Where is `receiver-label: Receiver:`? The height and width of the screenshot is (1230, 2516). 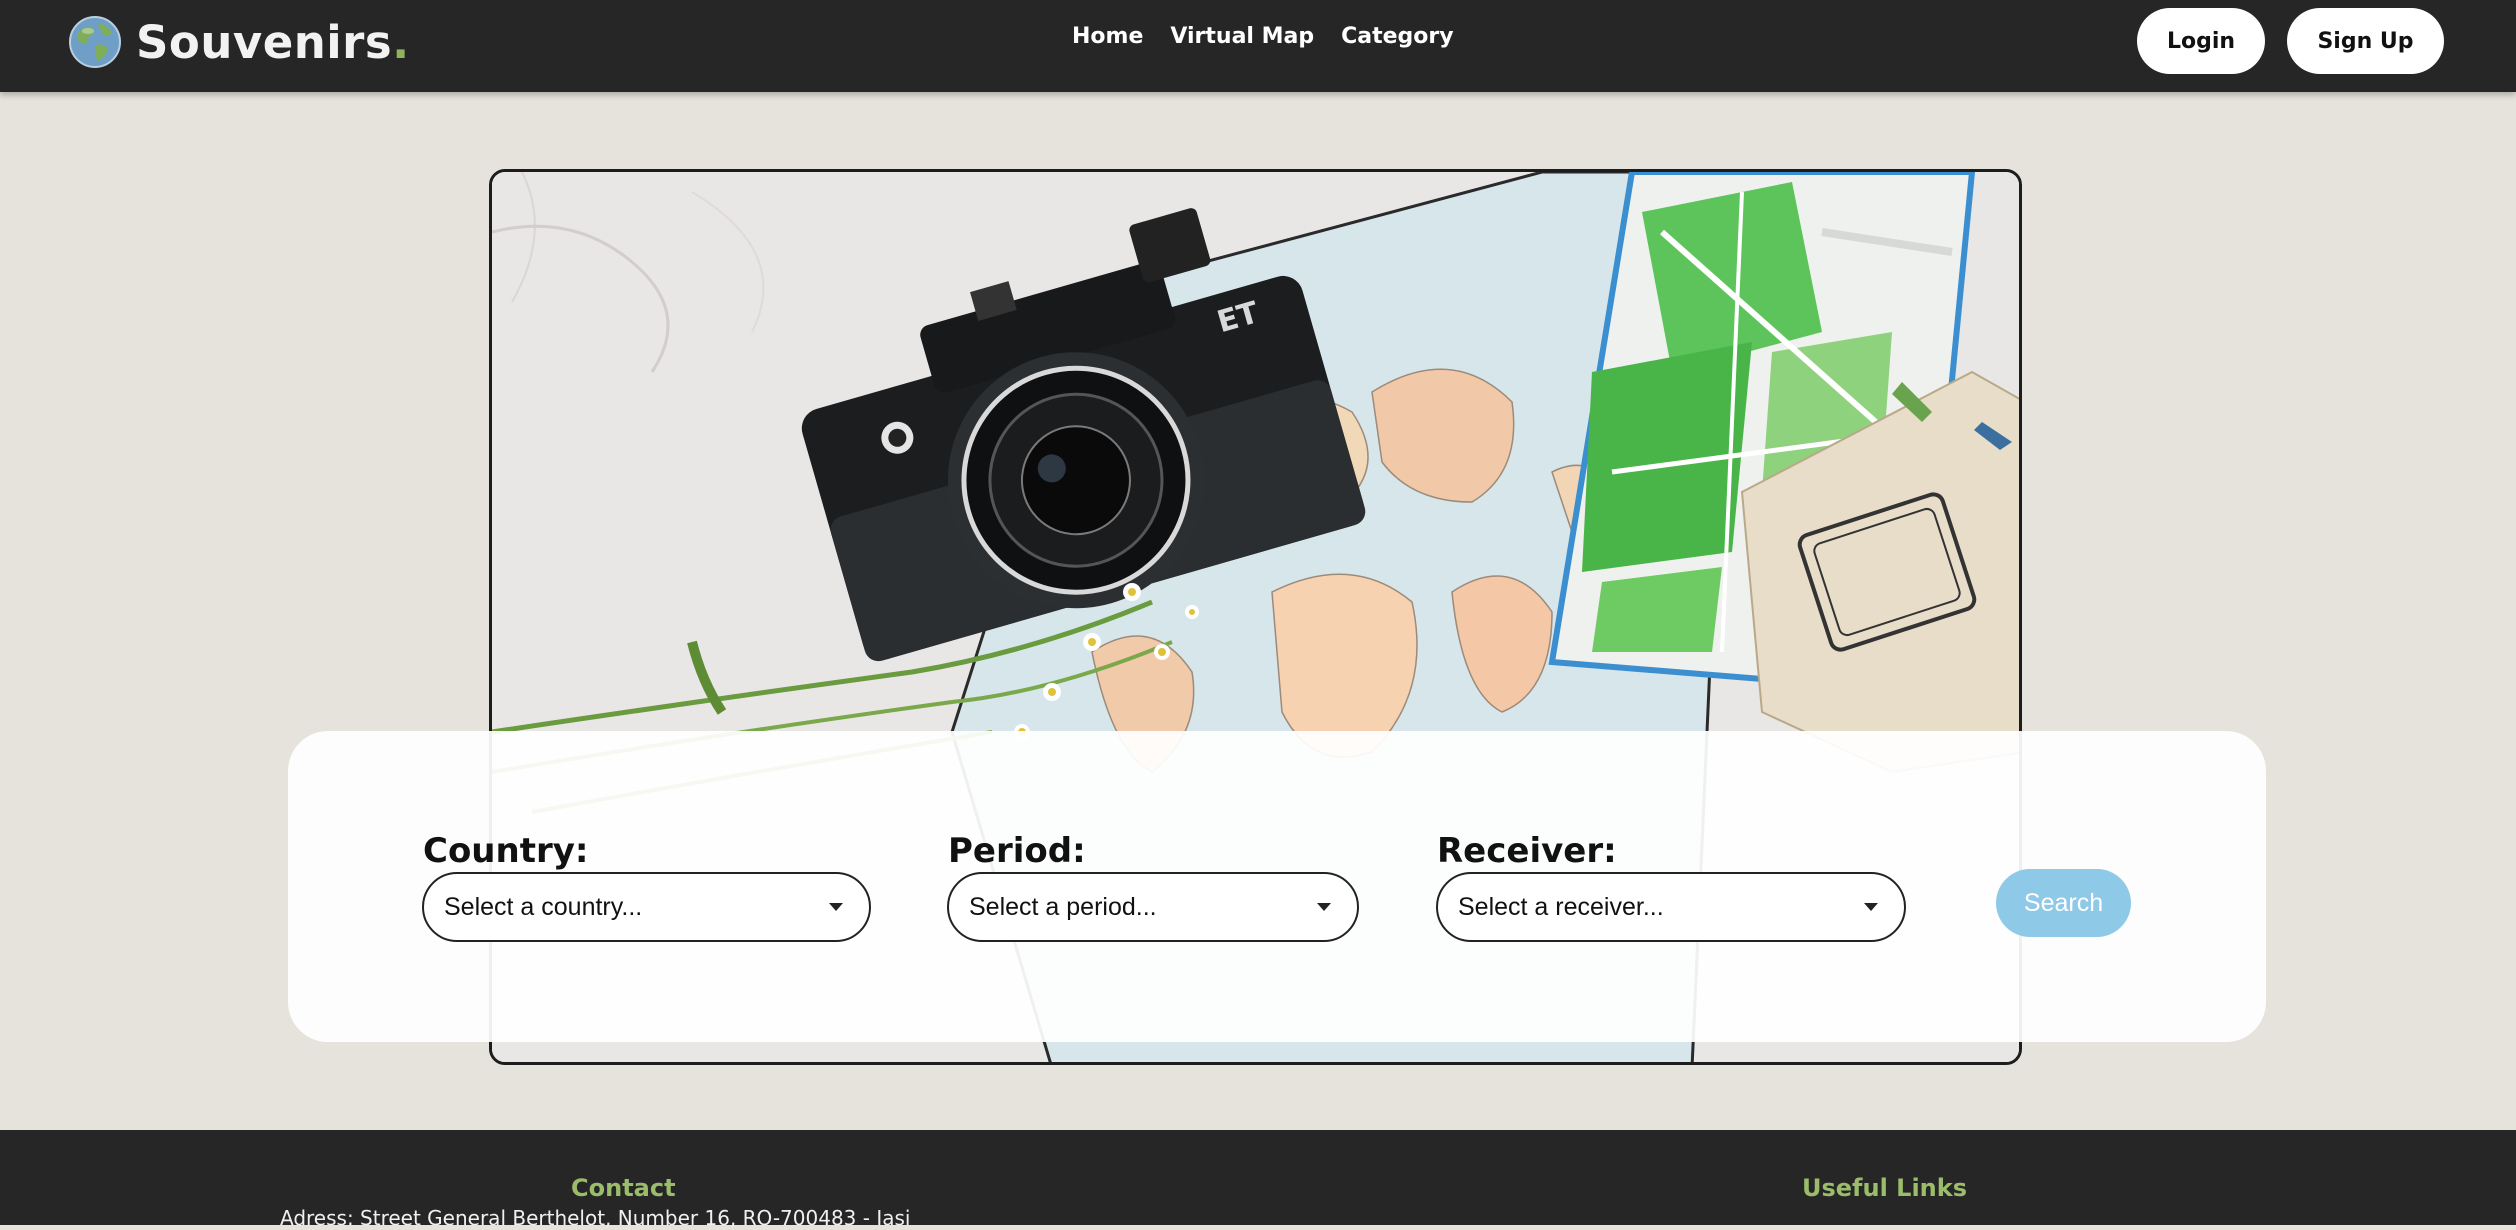
receiver-label: Receiver: is located at coordinates (1527, 851).